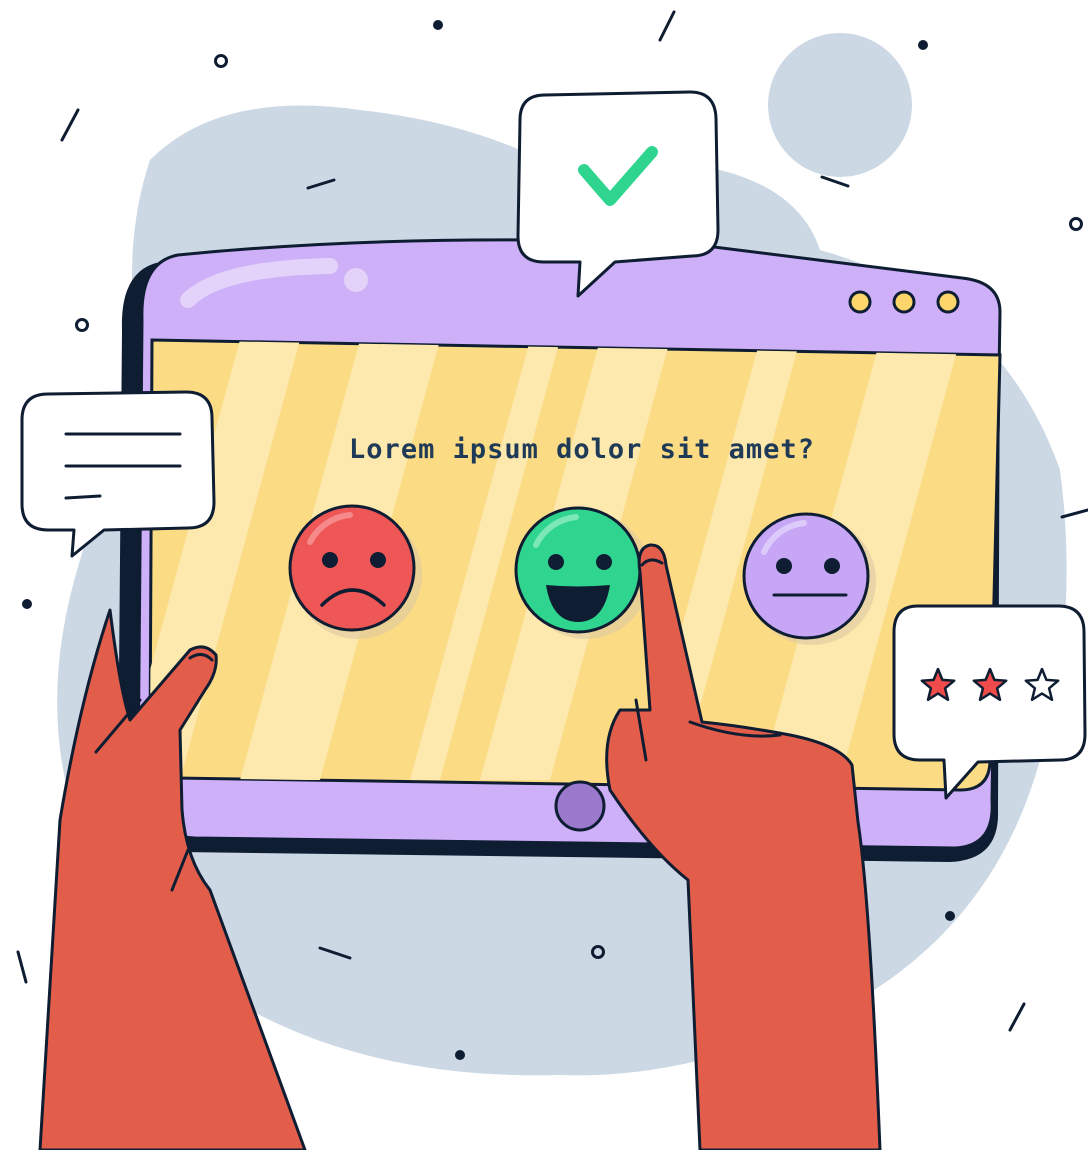  I want to click on home-button-icon, so click(580, 806).